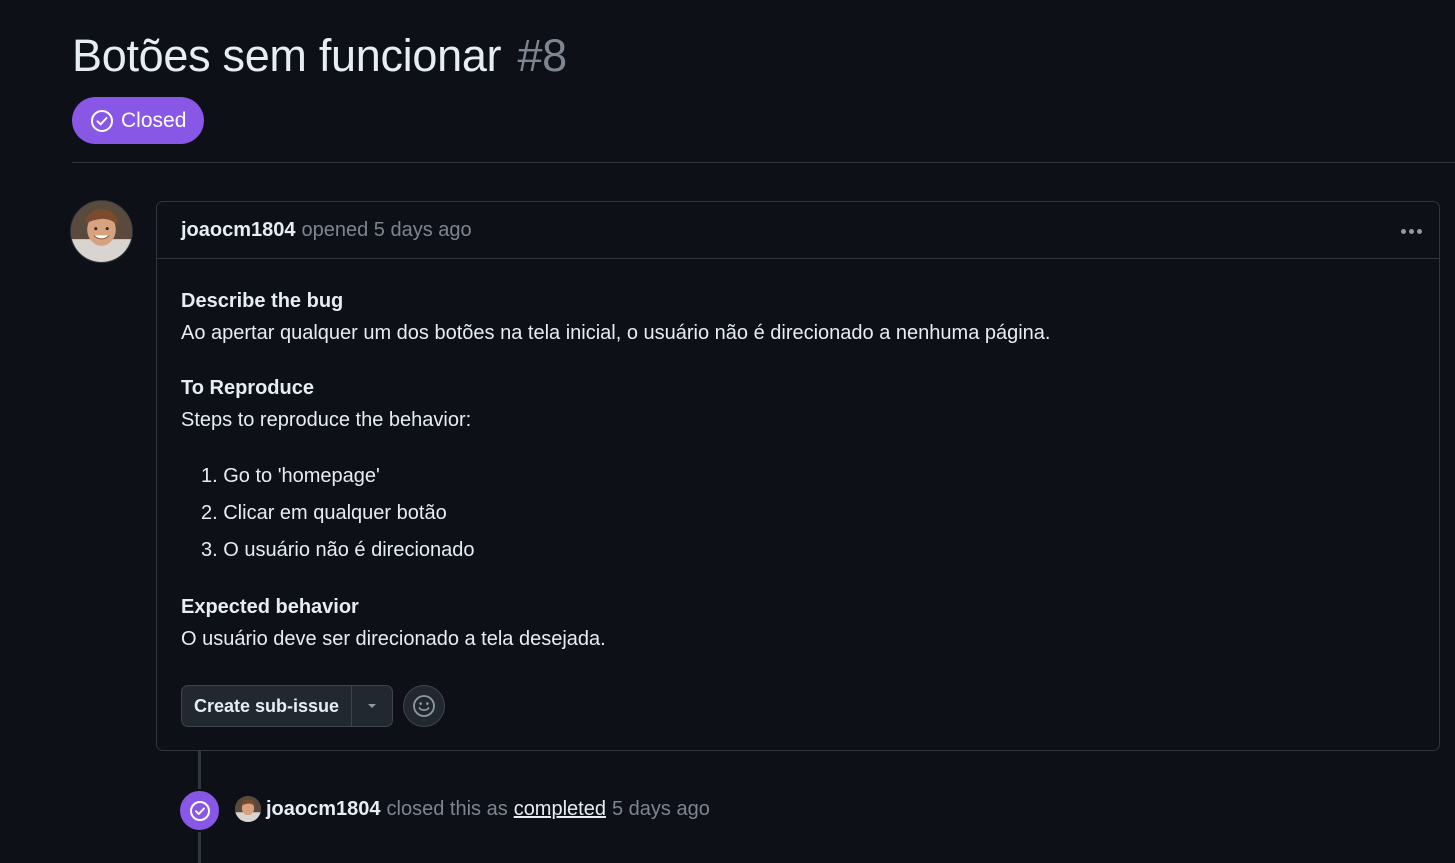 The image size is (1455, 863). What do you see at coordinates (387, 230) in the screenshot?
I see `comment-timestamp: opened 5 days ago` at bounding box center [387, 230].